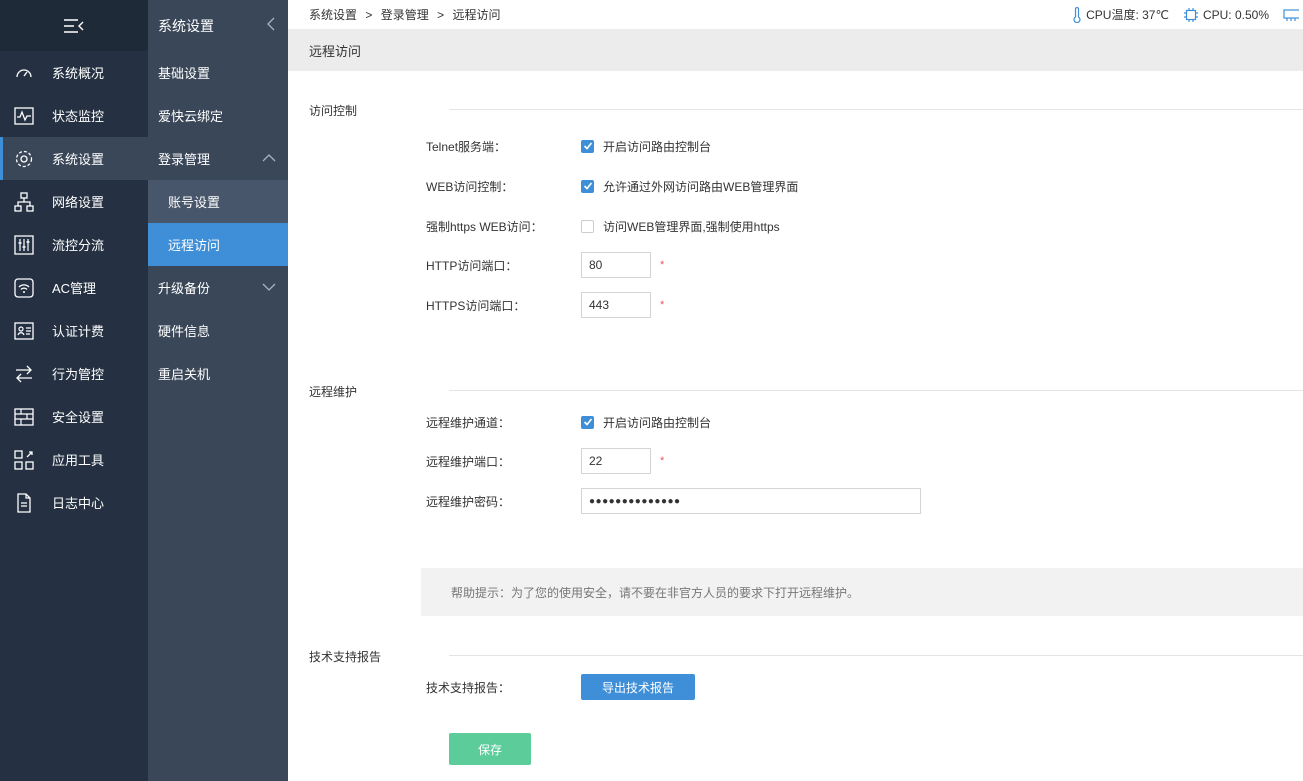 The height and width of the screenshot is (781, 1303). I want to click on subnav-item-label: 重启关机, so click(184, 374).